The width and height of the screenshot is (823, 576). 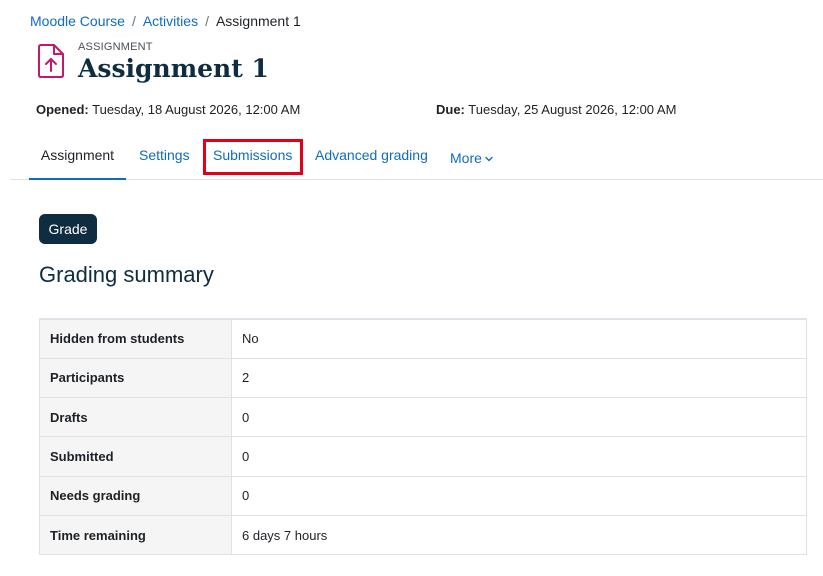 I want to click on opened-value: Tuesday, 18 August 2026, 12:00 AM, so click(x=196, y=109).